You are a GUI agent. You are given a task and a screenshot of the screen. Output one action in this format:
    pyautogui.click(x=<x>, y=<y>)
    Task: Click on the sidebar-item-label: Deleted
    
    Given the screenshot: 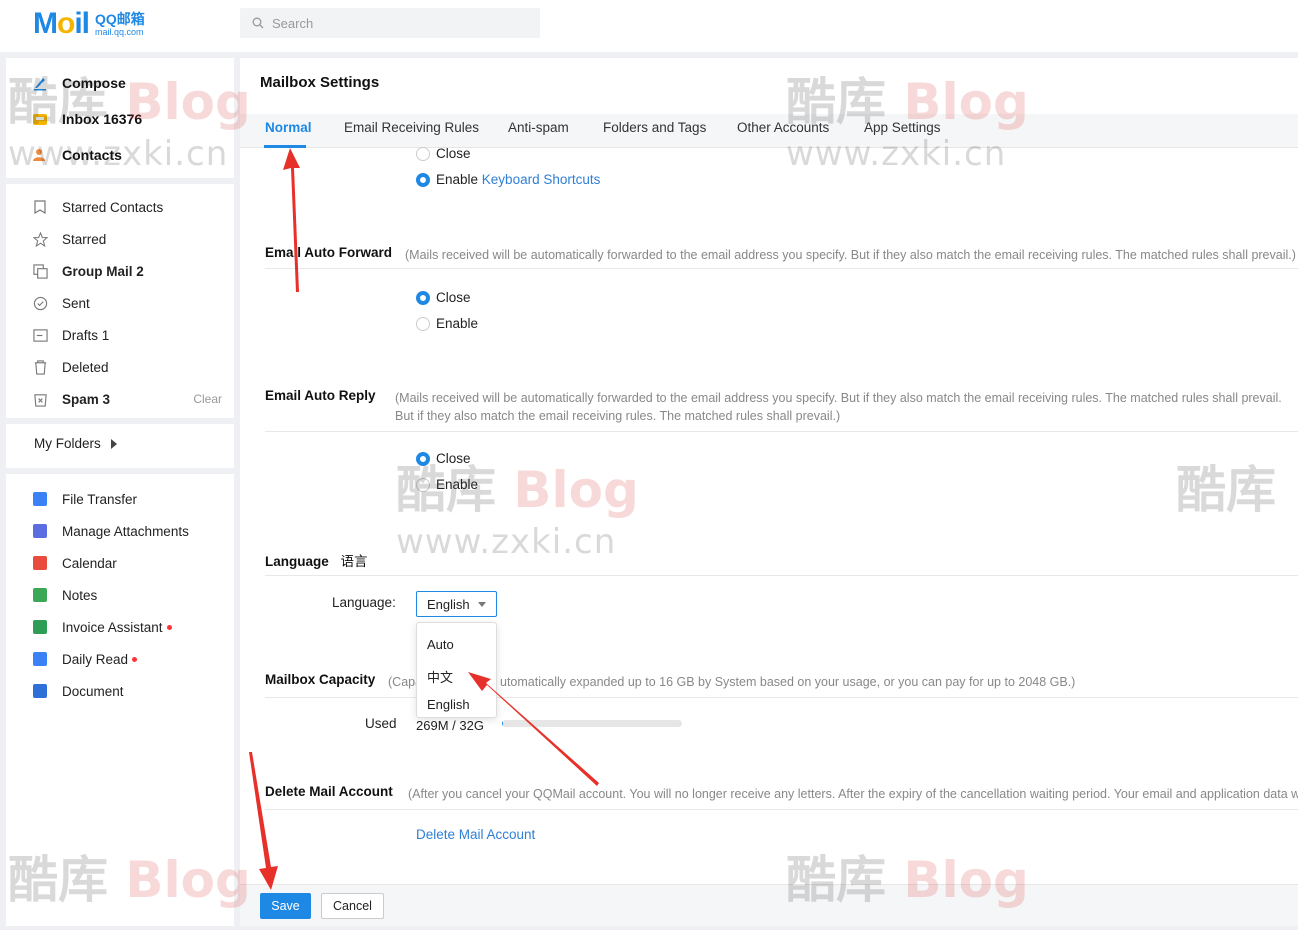 What is the action you would take?
    pyautogui.click(x=85, y=367)
    